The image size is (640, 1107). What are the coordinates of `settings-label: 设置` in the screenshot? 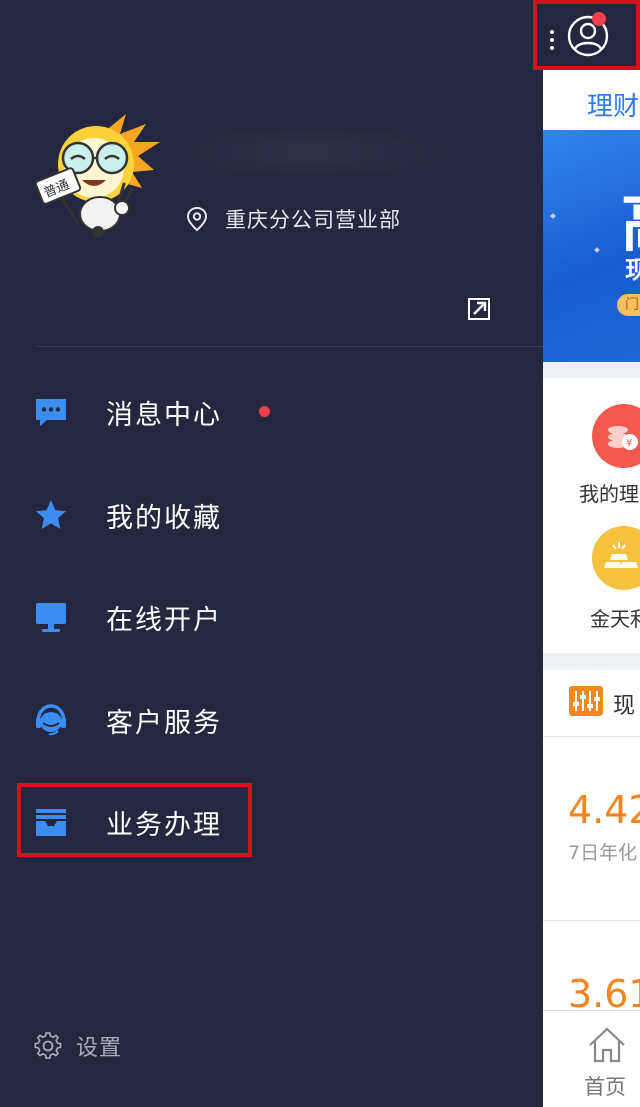 It's located at (99, 1048).